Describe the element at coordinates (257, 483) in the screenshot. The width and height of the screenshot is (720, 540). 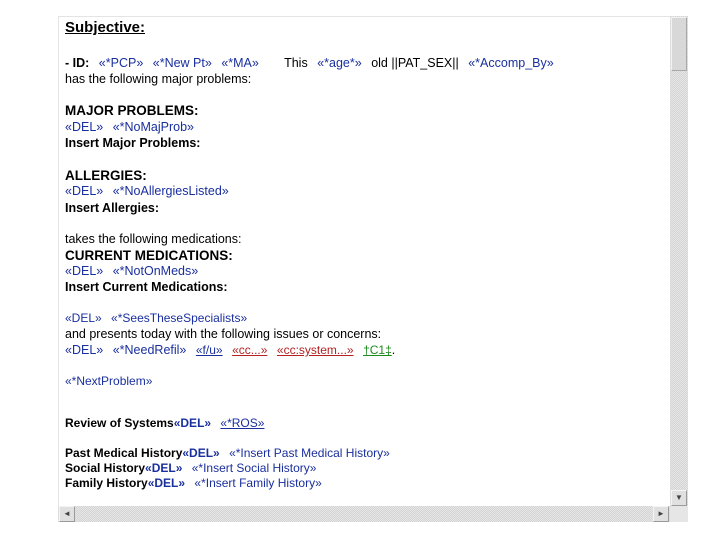
I see `insert-family-history-field: «*Insert Family History»` at that location.